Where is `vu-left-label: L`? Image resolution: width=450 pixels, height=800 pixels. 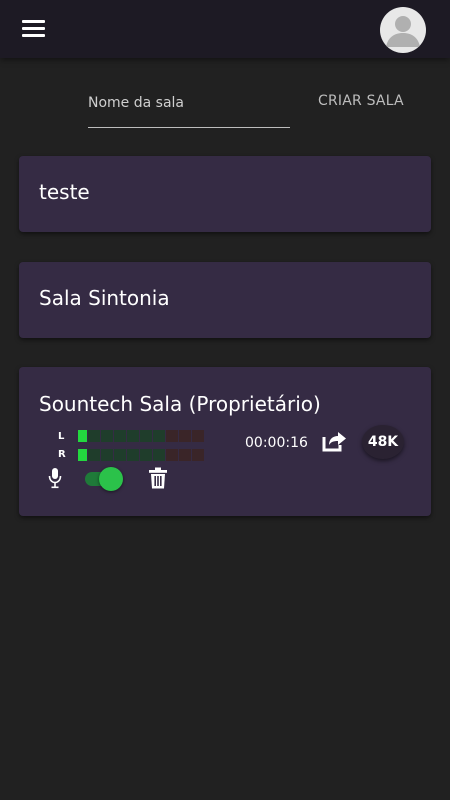
vu-left-label: L is located at coordinates (61, 436).